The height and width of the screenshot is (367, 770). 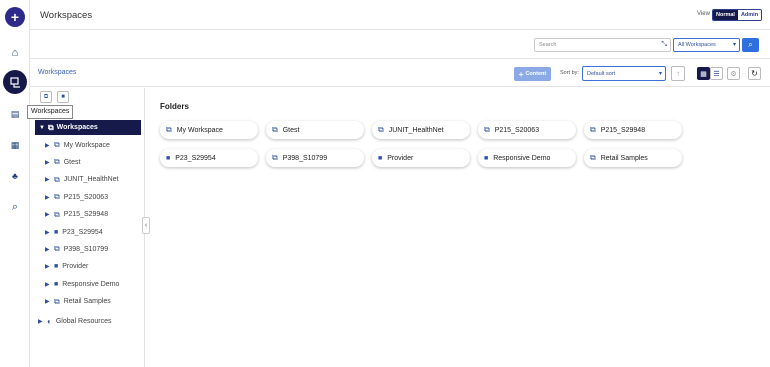 I want to click on collapse-panel-button: ‹, so click(x=146, y=225).